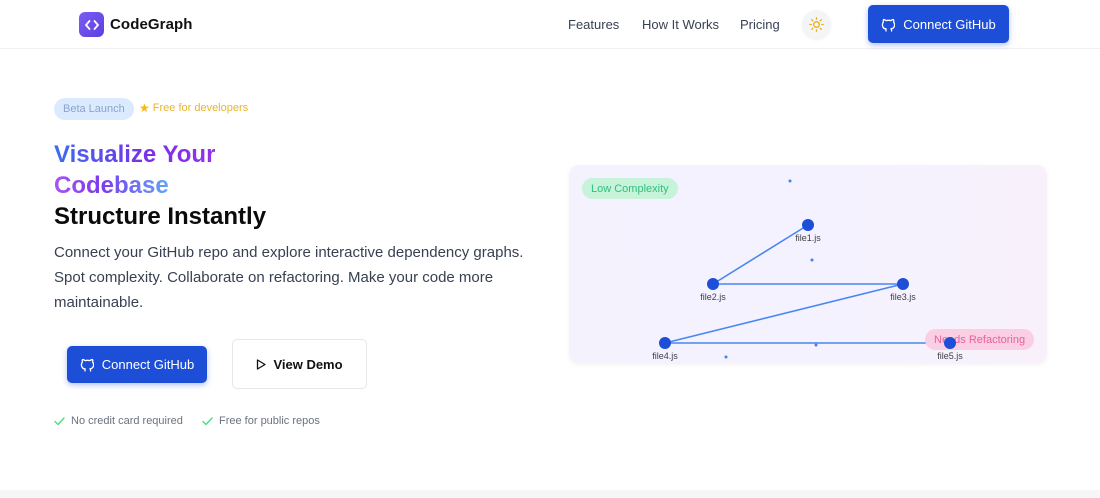 The width and height of the screenshot is (1100, 498). I want to click on next-section-edge, so click(550, 494).